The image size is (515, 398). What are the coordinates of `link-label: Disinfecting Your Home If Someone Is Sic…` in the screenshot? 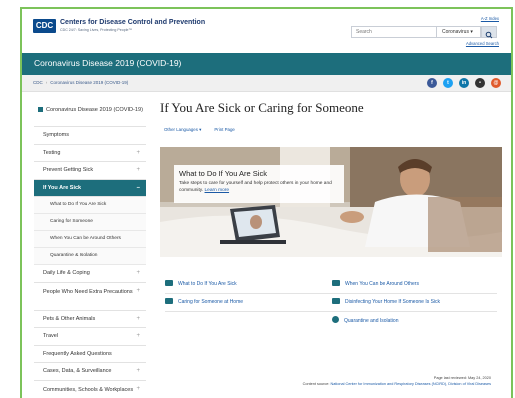 It's located at (393, 302).